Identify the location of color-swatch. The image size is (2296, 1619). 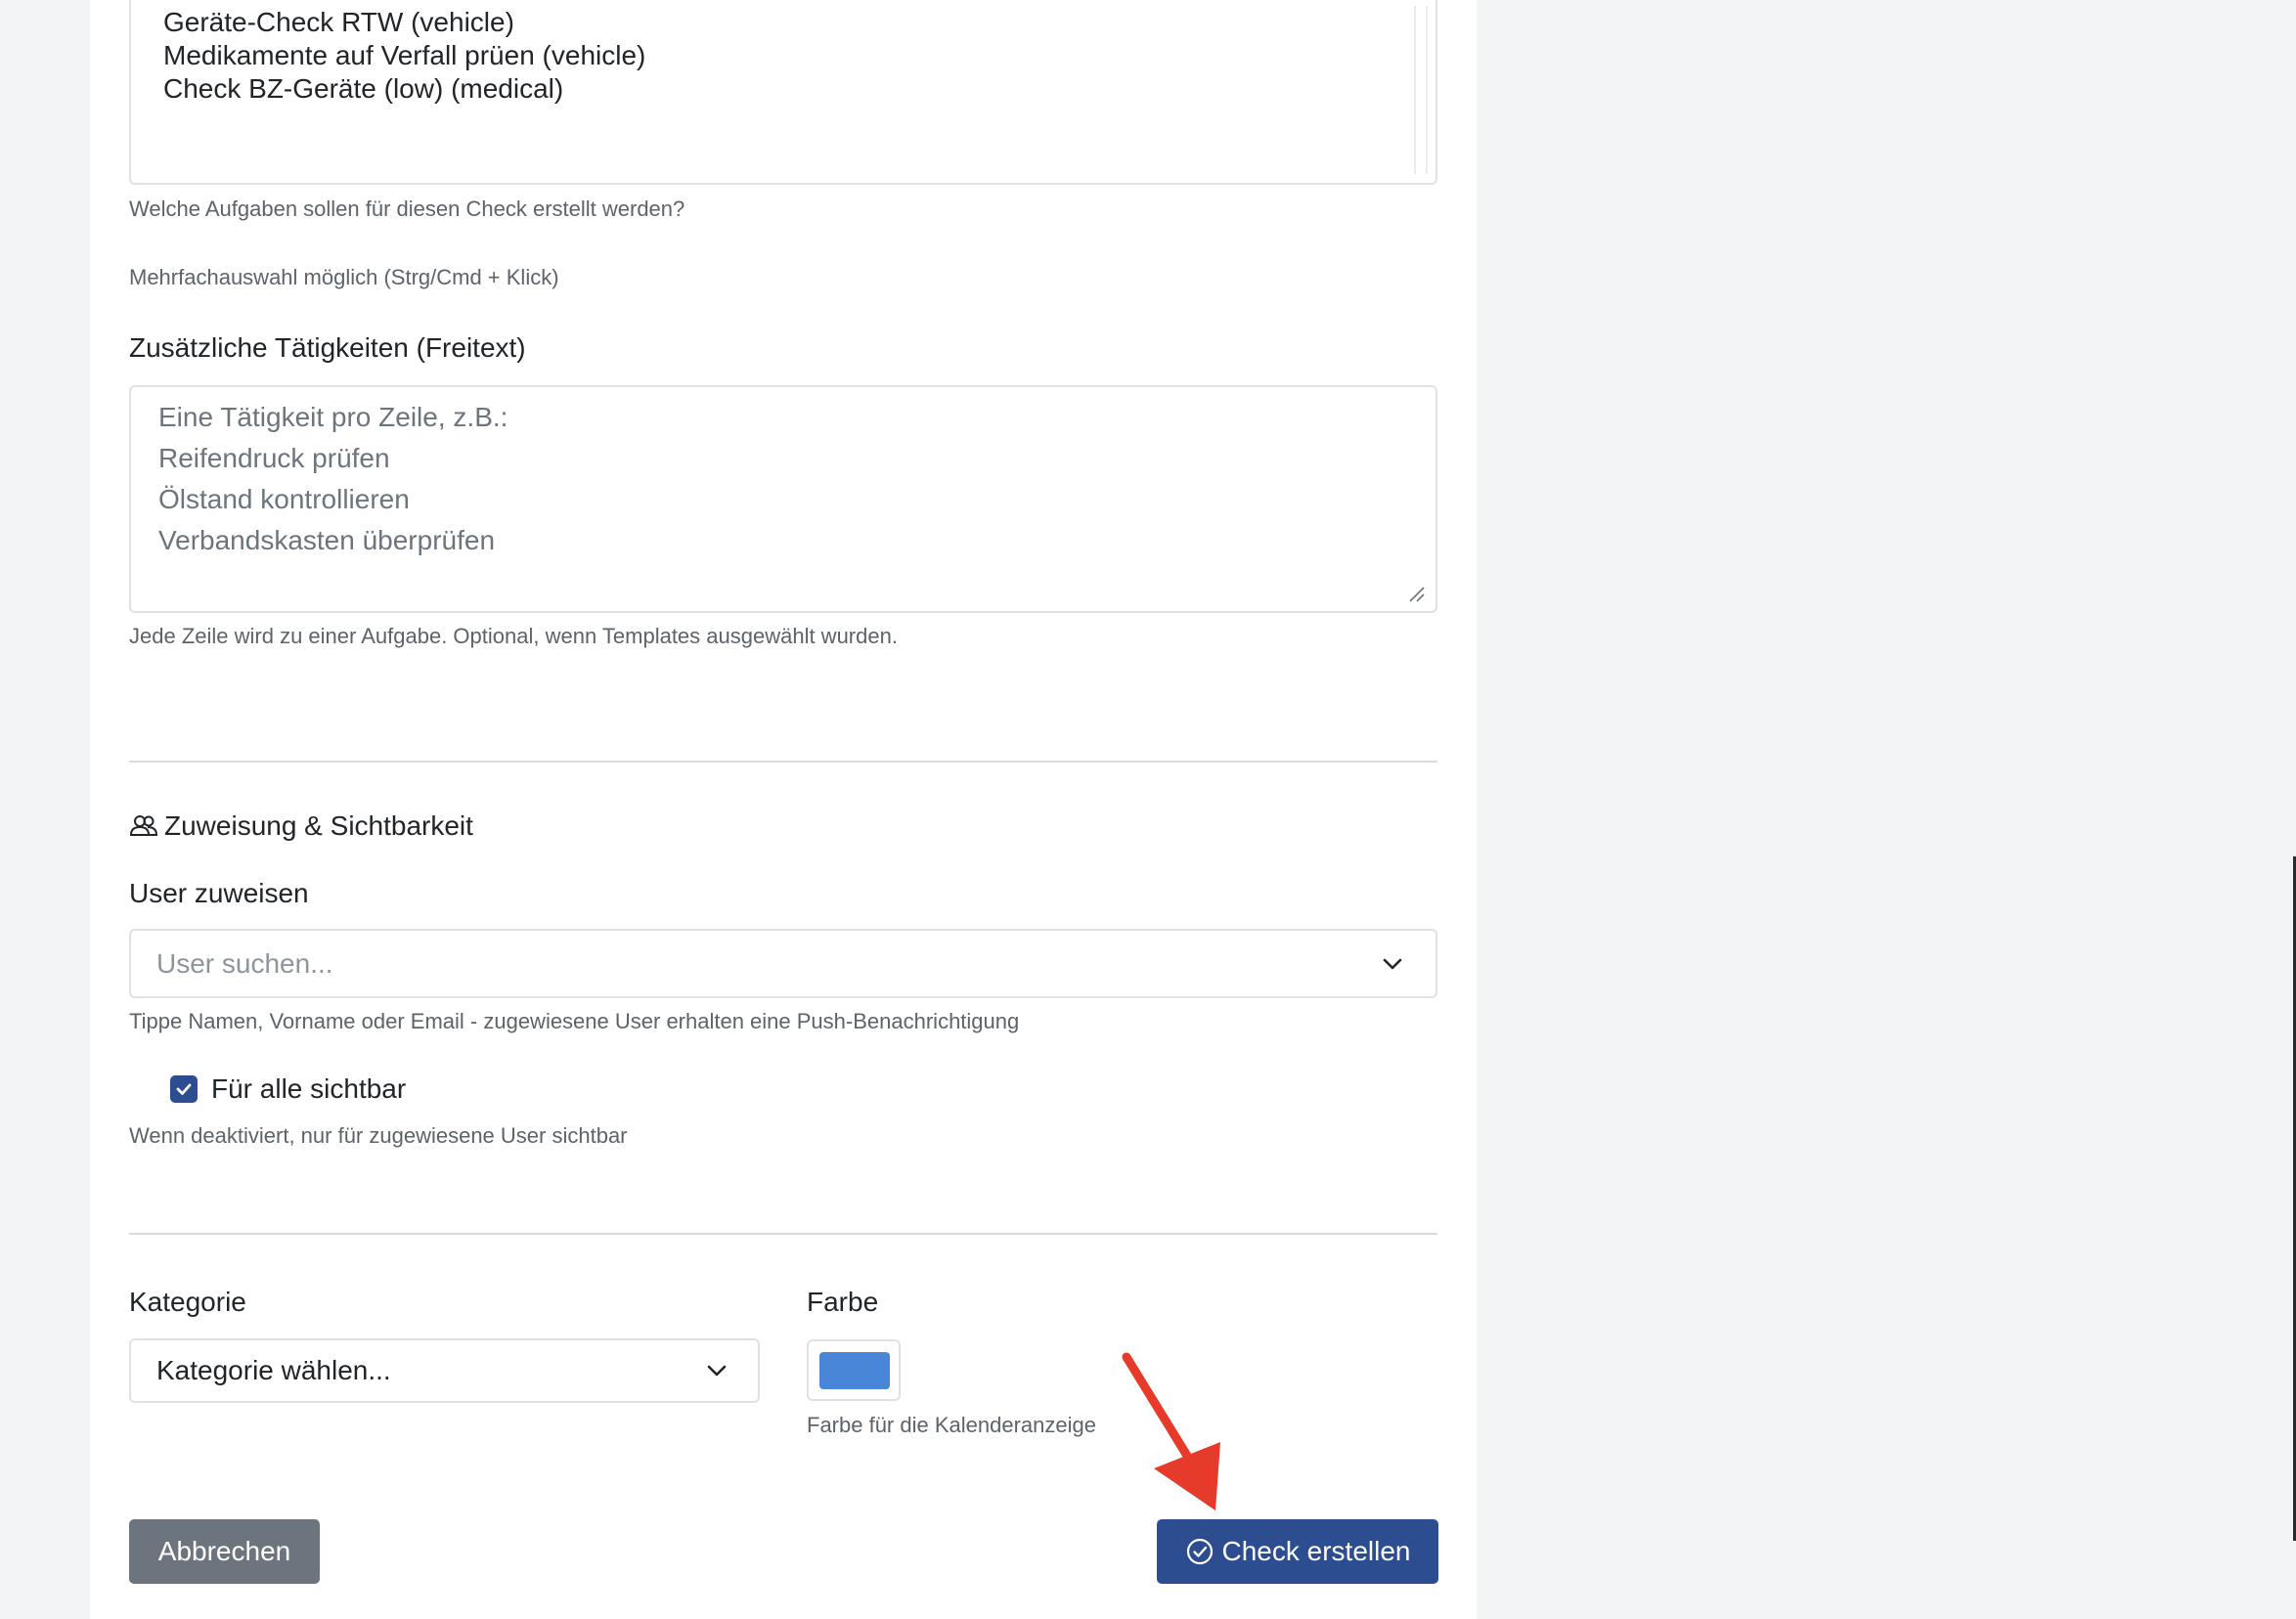
(854, 1370).